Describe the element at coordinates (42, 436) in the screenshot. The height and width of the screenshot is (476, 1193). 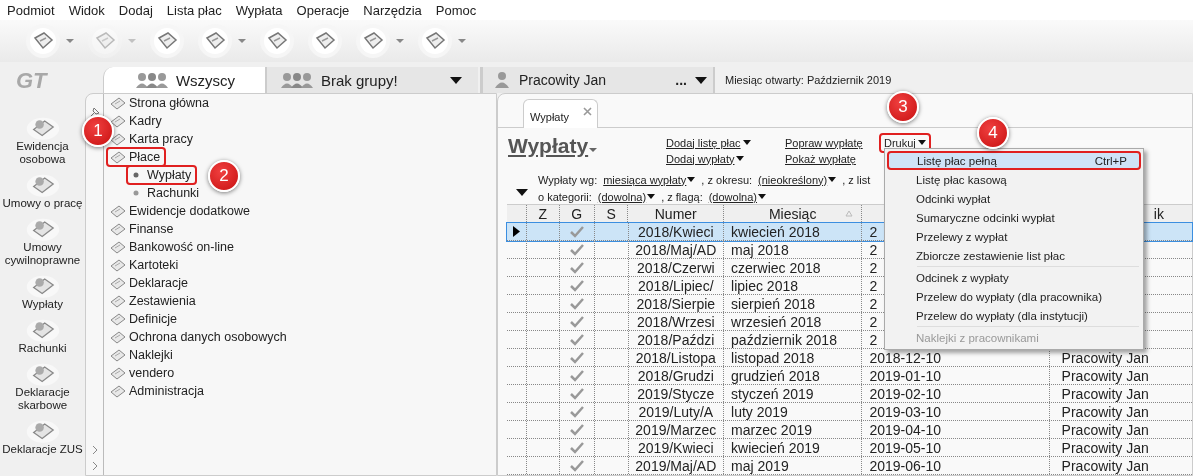
I see `nav-button: Deklaracje ZUS` at that location.